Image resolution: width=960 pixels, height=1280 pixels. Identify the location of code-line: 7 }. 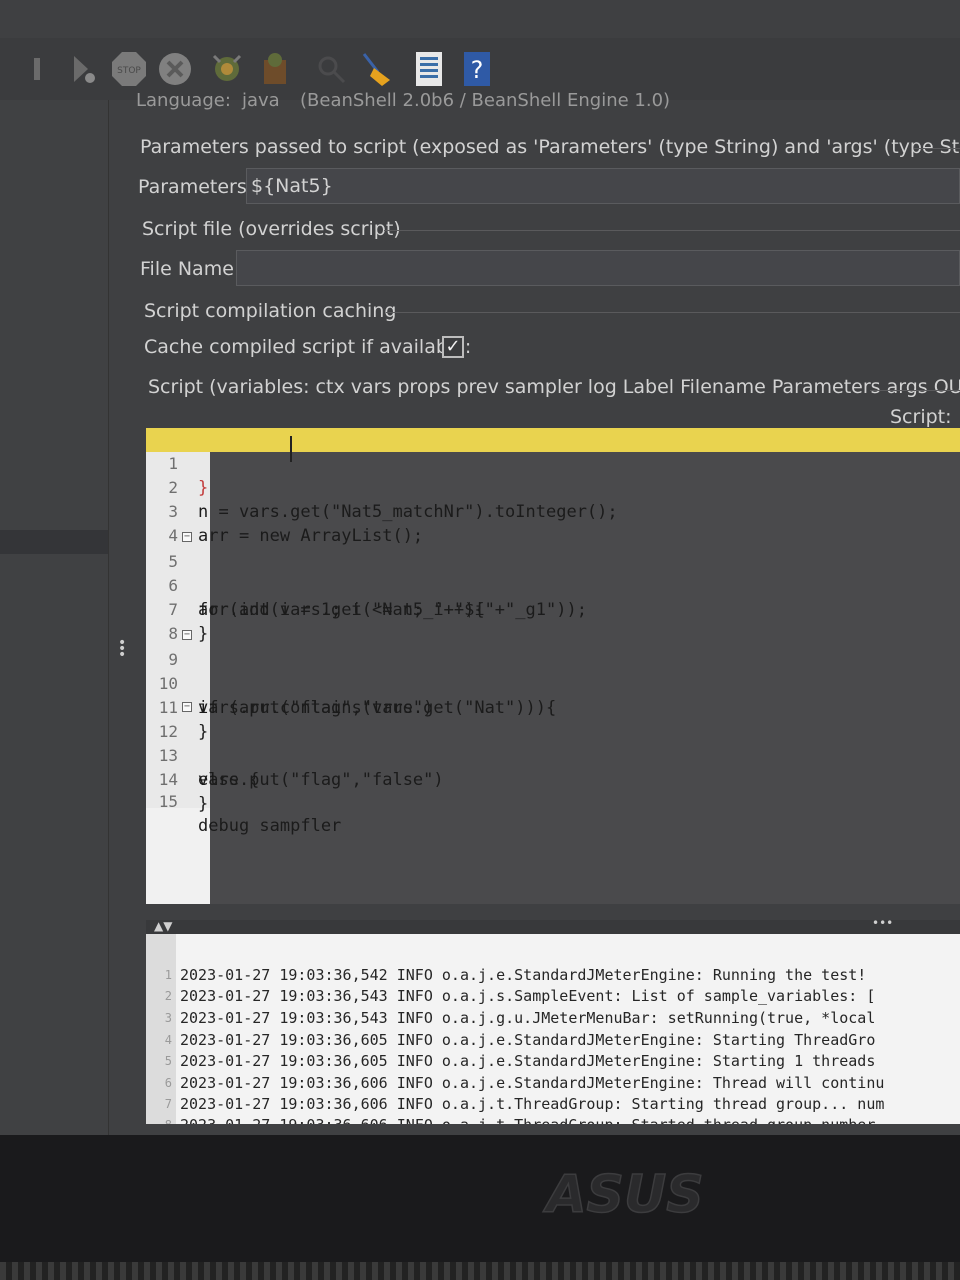
(553, 609).